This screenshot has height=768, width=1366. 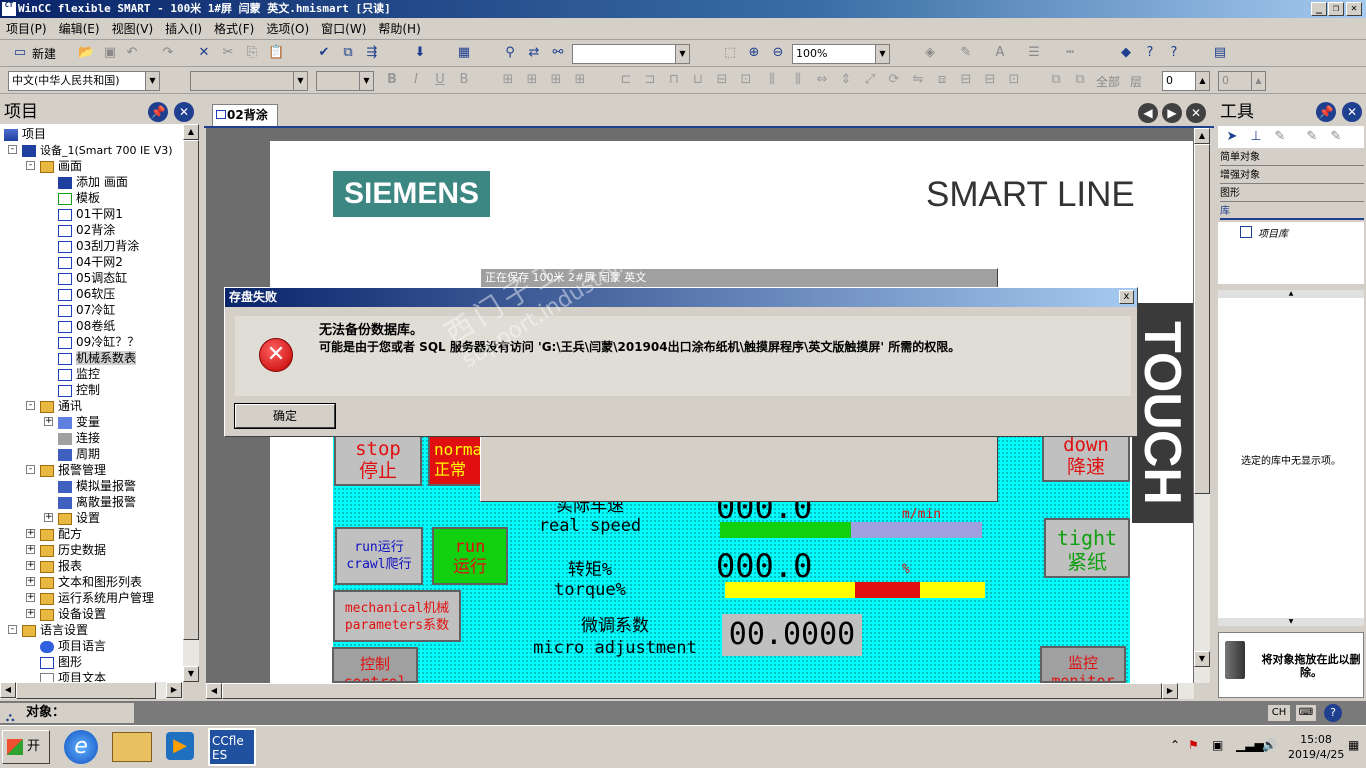 What do you see at coordinates (1232, 137) in the screenshot?
I see `pointer-icon: ➤` at bounding box center [1232, 137].